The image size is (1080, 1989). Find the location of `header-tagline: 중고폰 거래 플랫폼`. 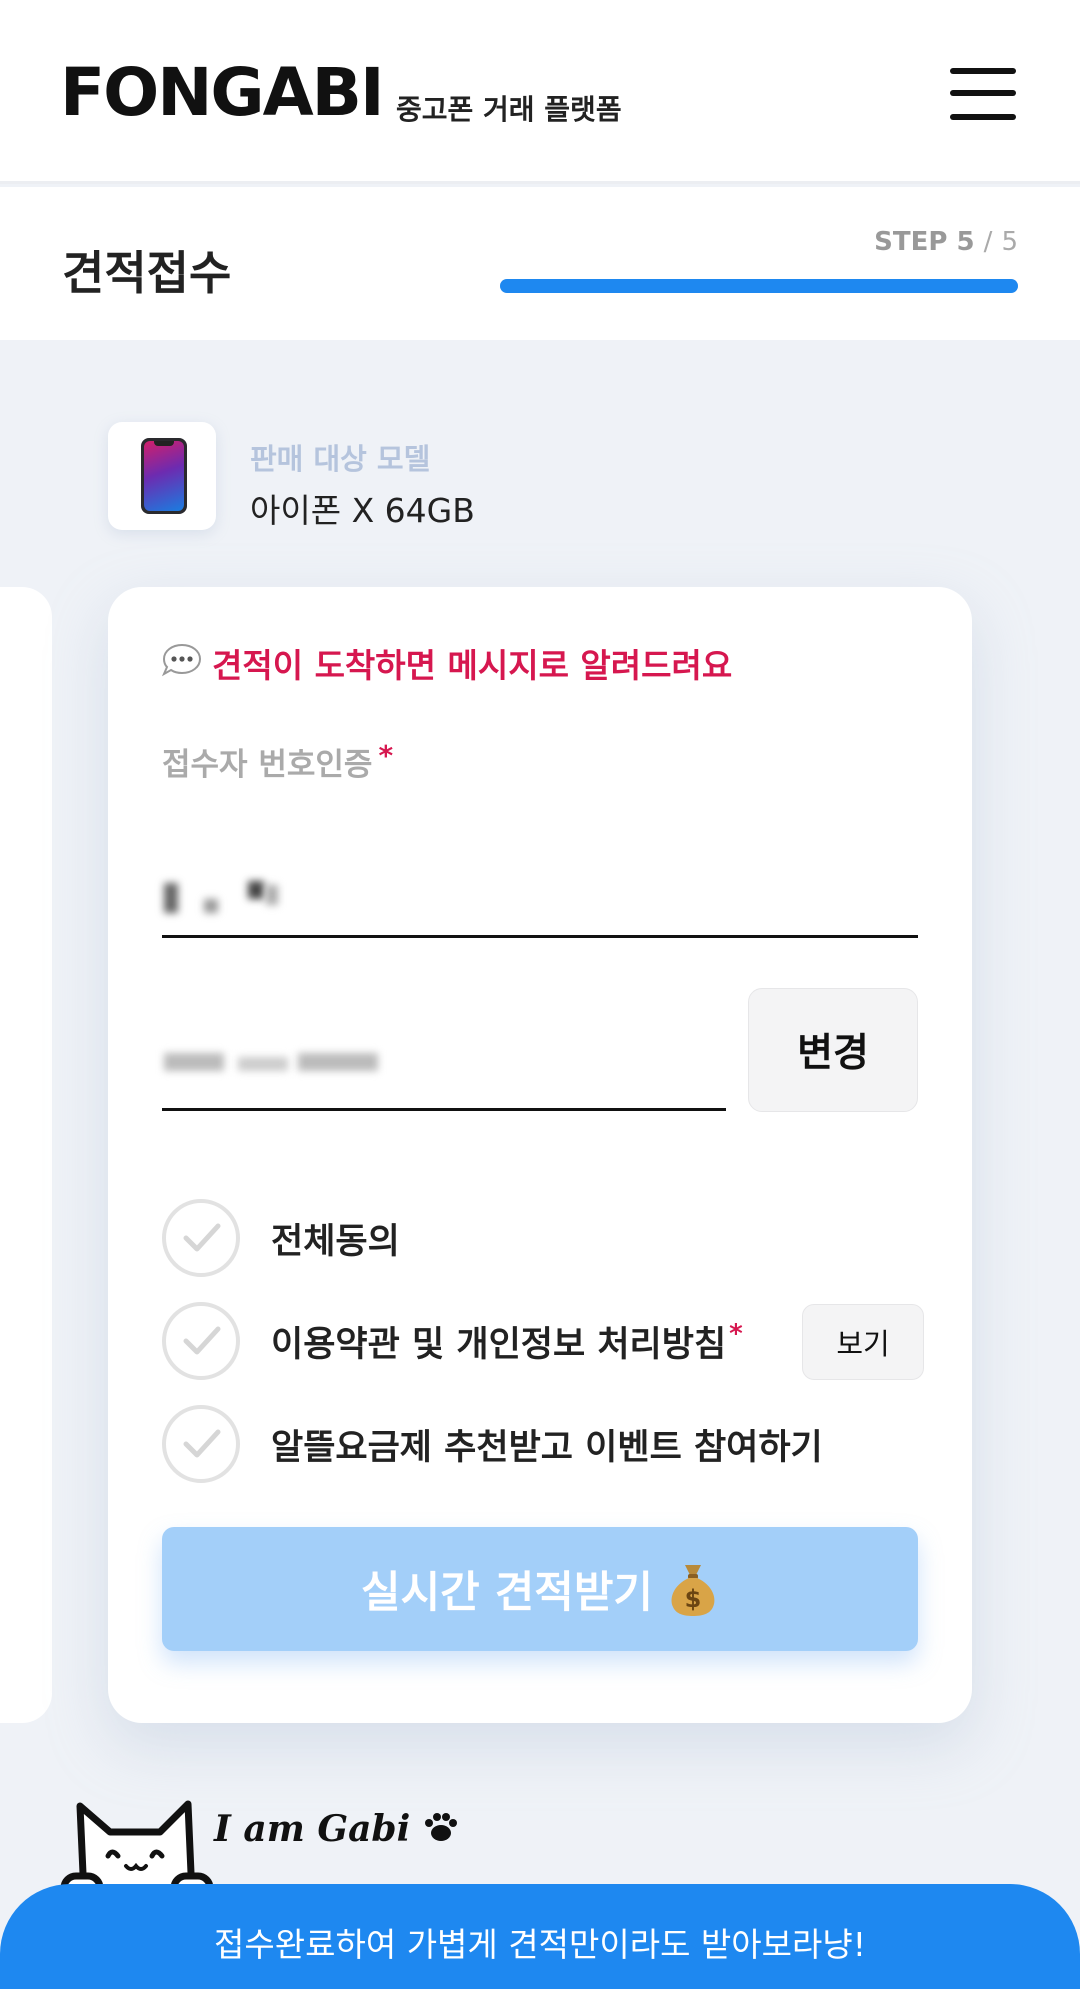

header-tagline: 중고폰 거래 플랫폼 is located at coordinates (509, 109).